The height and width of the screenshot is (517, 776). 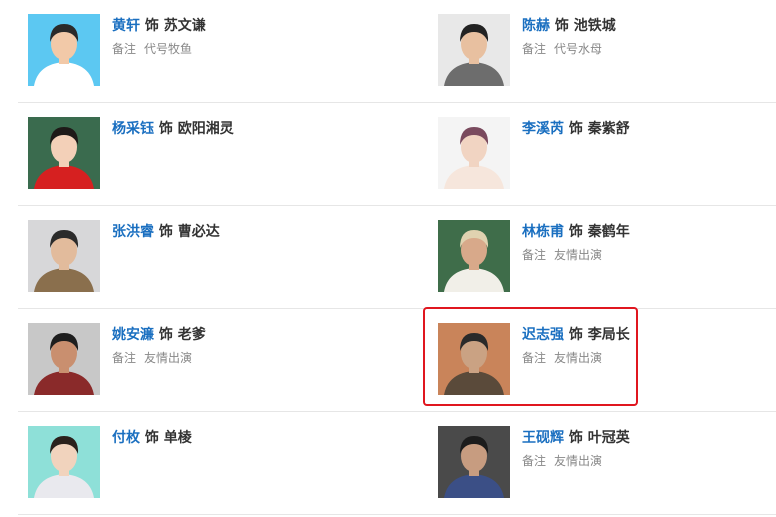 I want to click on name-line: 黄轩 饰 苏文谦, so click(x=247, y=26).